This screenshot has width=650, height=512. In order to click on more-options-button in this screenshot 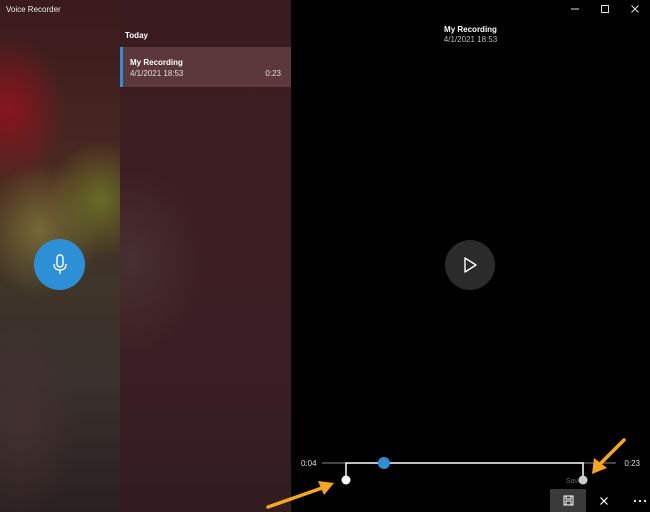, I will do `click(636, 500)`.